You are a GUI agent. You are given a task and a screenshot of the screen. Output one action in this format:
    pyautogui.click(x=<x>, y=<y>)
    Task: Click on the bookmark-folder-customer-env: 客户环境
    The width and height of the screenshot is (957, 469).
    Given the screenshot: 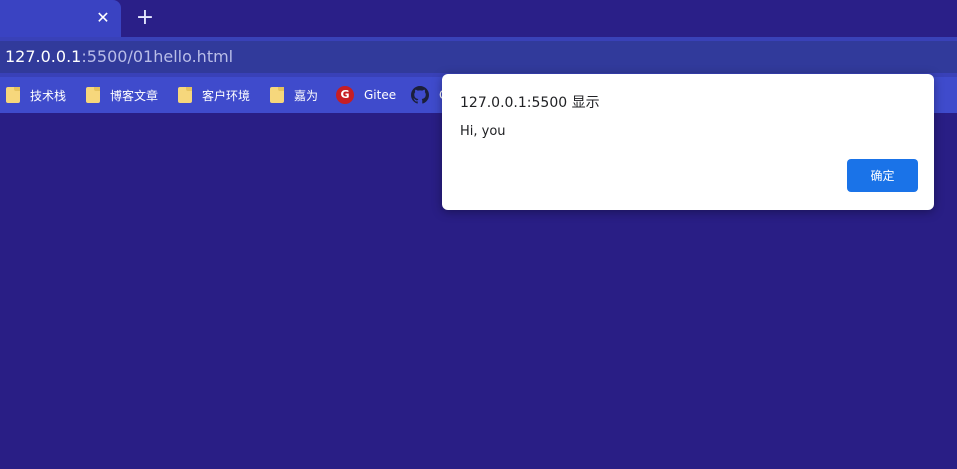 What is the action you would take?
    pyautogui.click(x=214, y=95)
    